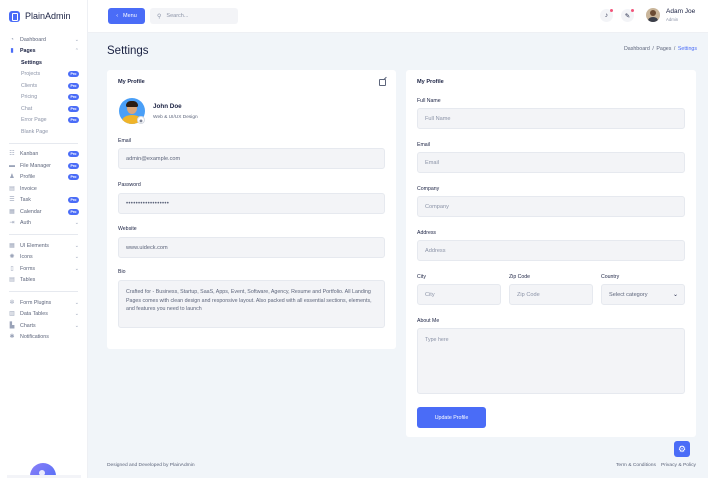 The image size is (708, 478). Describe the element at coordinates (43, 258) in the screenshot. I see `sidebar-item-icons: ✺ Icons ⌄` at that location.